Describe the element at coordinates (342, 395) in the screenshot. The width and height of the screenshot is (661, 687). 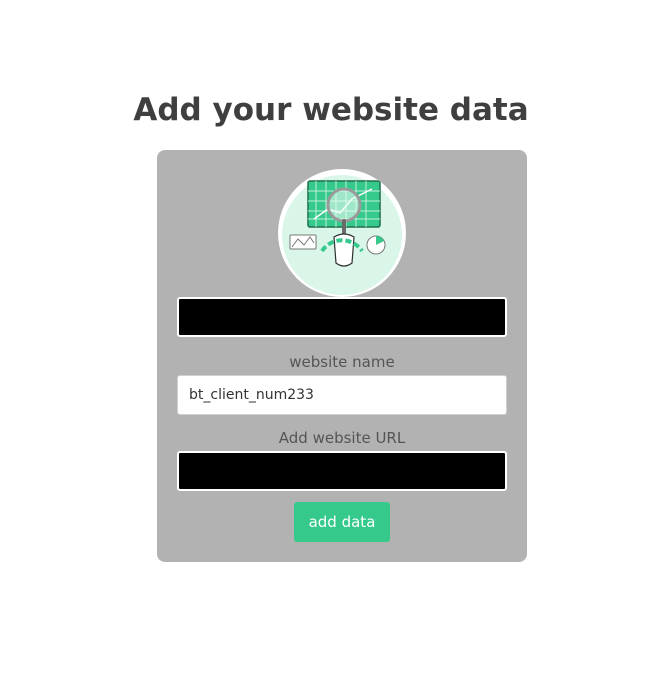
I see `website-name-input` at that location.